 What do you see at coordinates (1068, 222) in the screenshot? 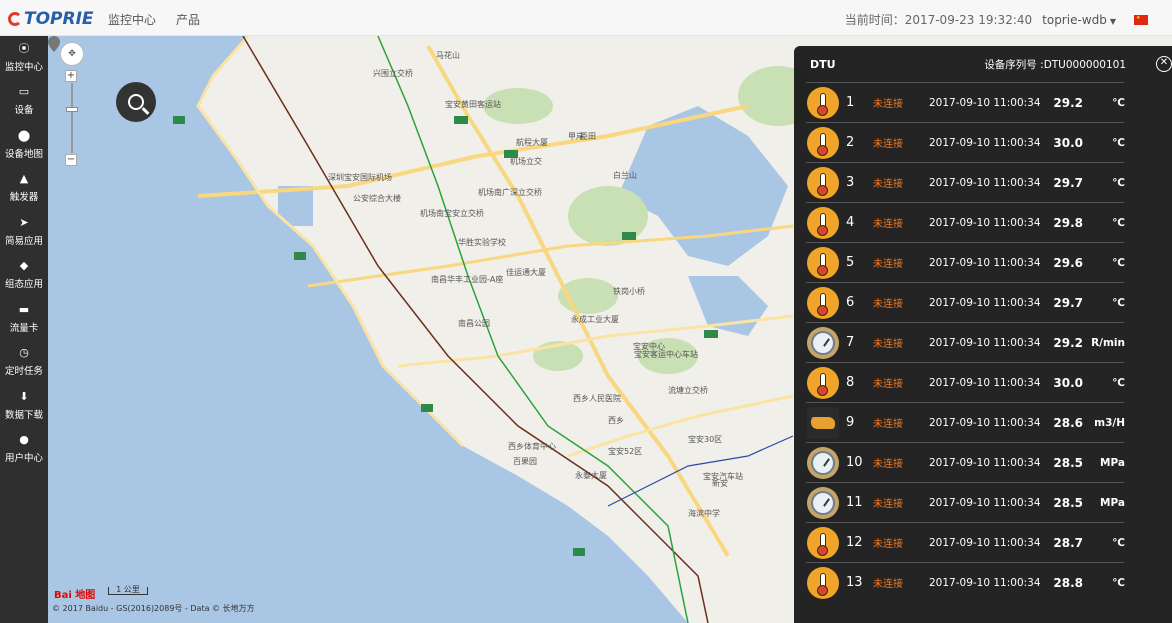
I see `sensor-value: 29.8` at bounding box center [1068, 222].